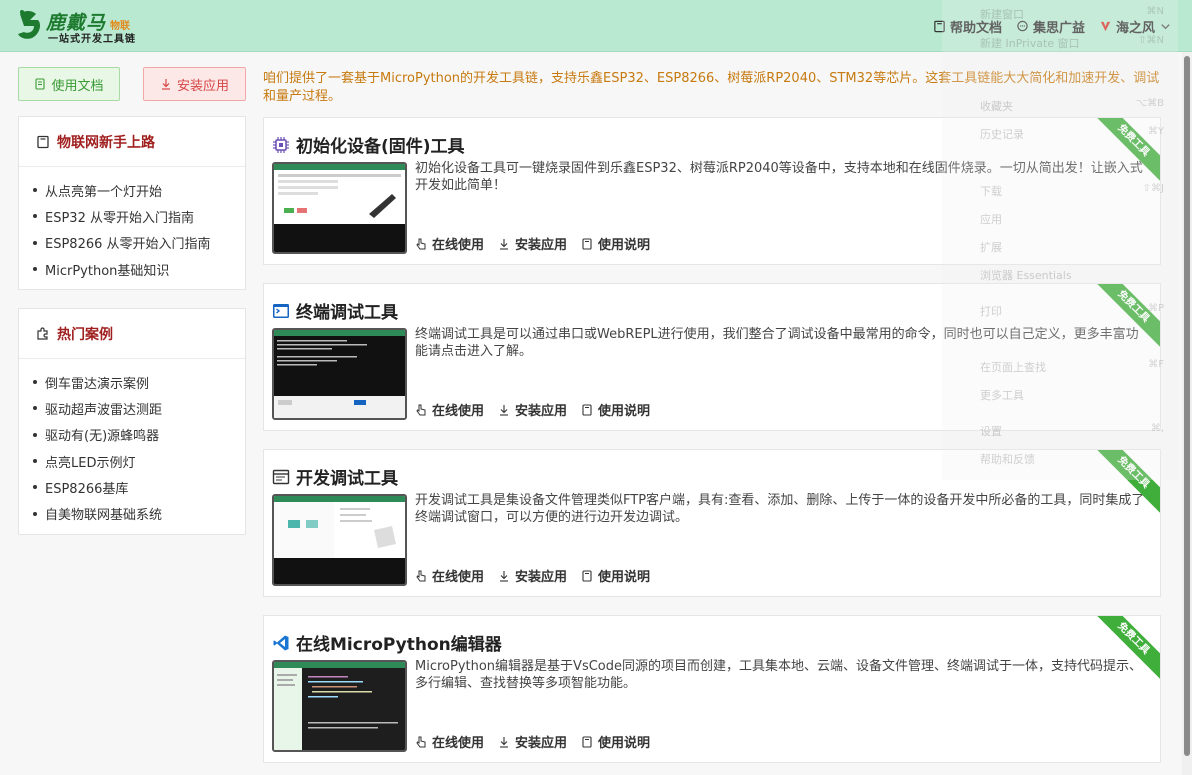 The height and width of the screenshot is (775, 1192). I want to click on docs-button: 使用文档, so click(69, 84).